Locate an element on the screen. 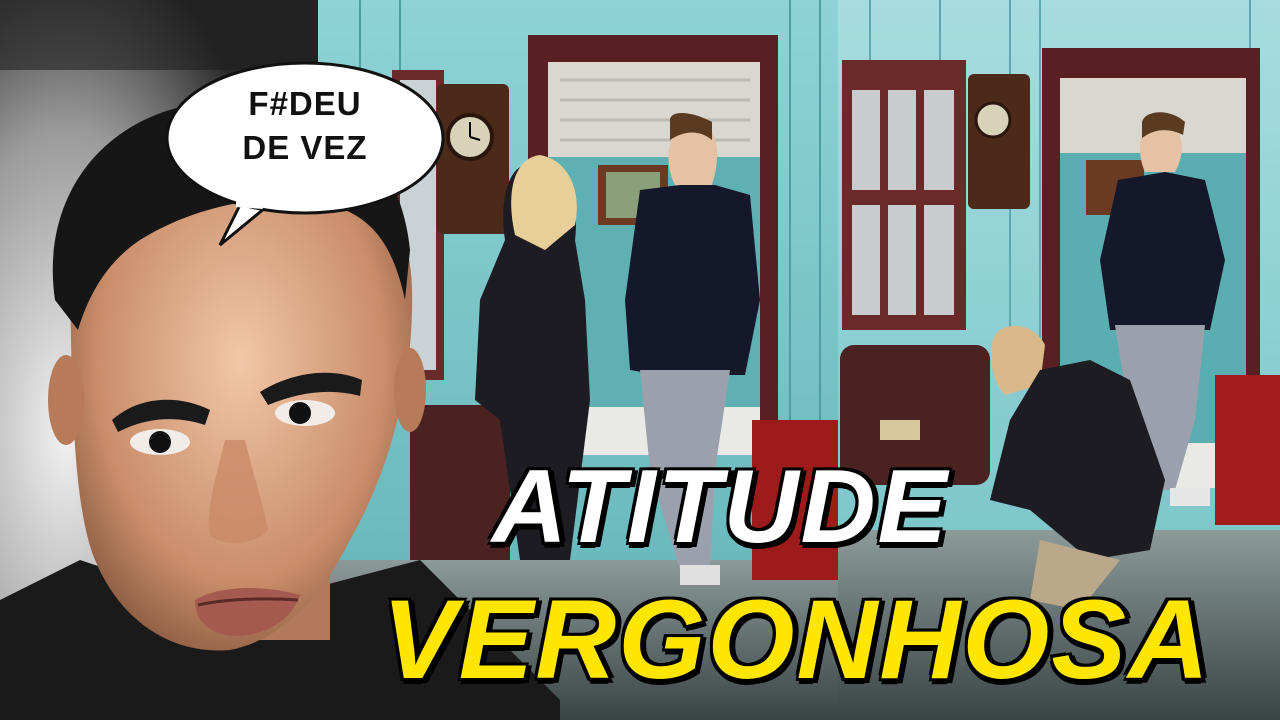 This screenshot has width=1280, height=720. headline-line-1: ATITUDE is located at coordinates (720, 507).